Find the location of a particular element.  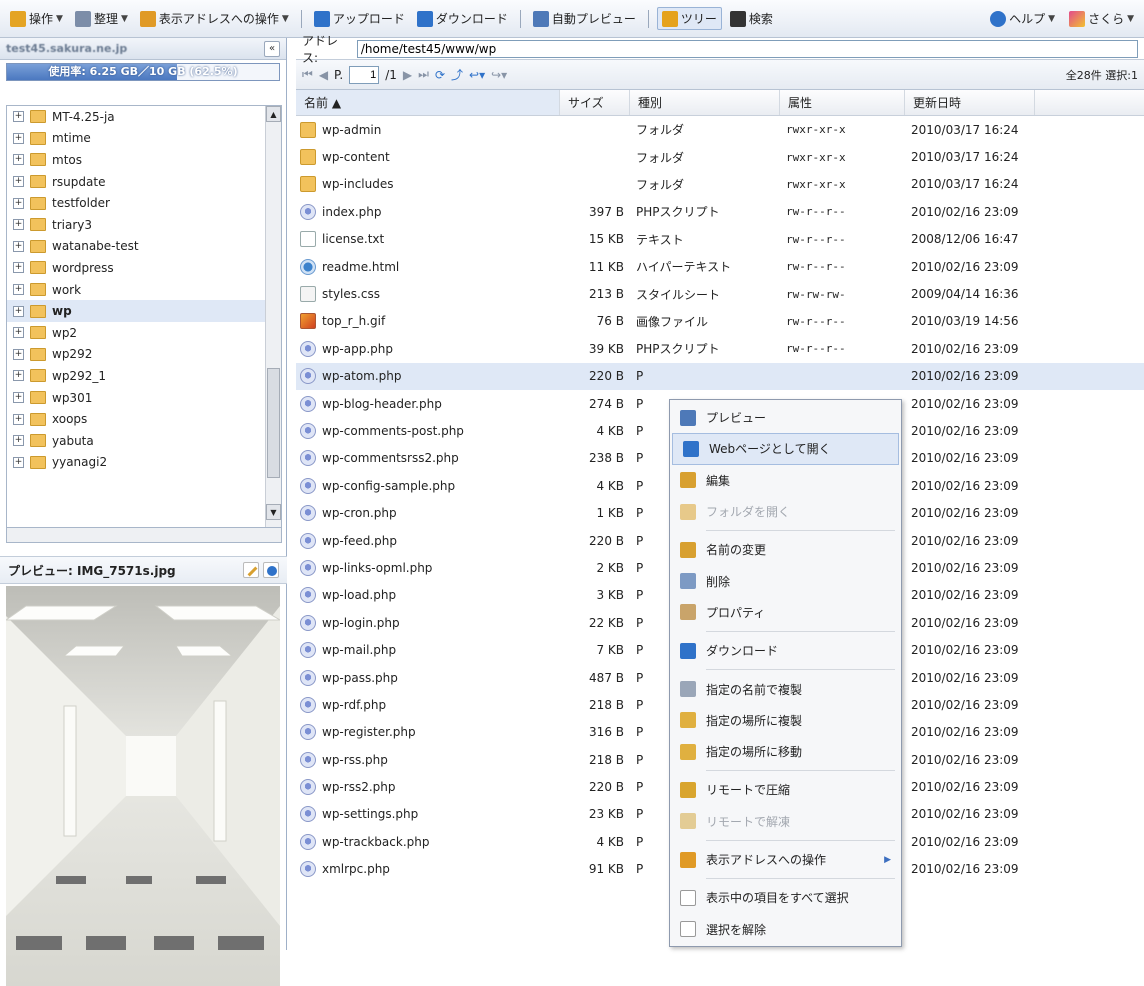

tree-item: + watanabe-test is located at coordinates (144, 247).